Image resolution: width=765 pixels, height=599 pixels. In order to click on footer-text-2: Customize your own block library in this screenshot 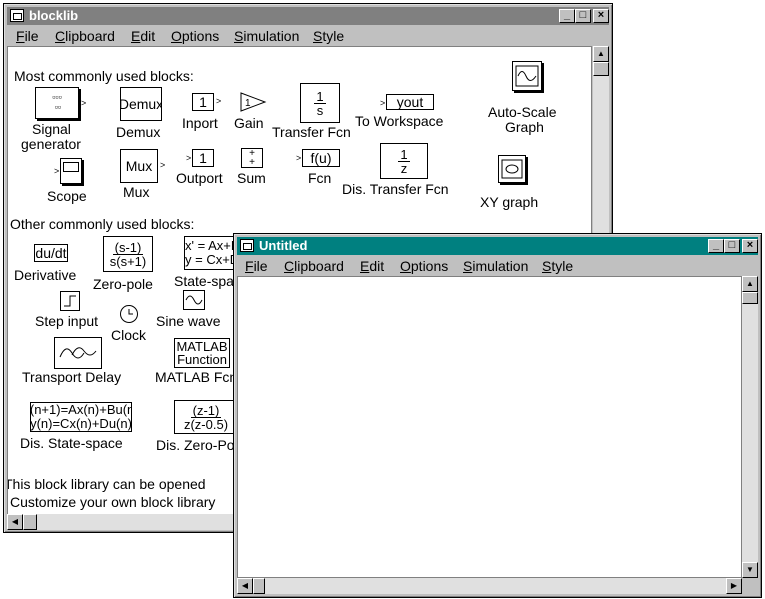, I will do `click(113, 502)`.